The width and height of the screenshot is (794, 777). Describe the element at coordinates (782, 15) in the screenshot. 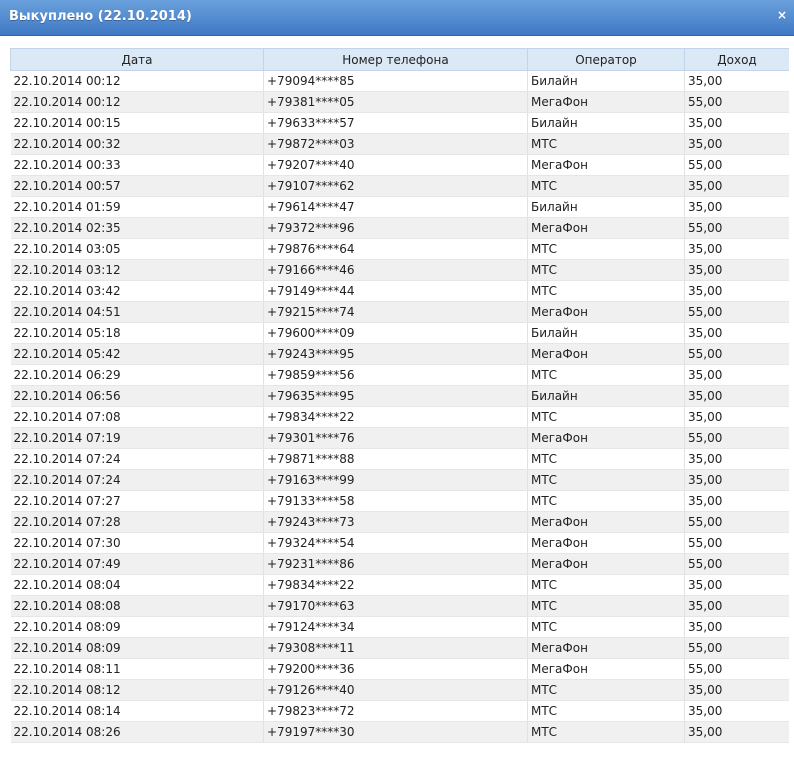

I see `close-icon: ×` at that location.